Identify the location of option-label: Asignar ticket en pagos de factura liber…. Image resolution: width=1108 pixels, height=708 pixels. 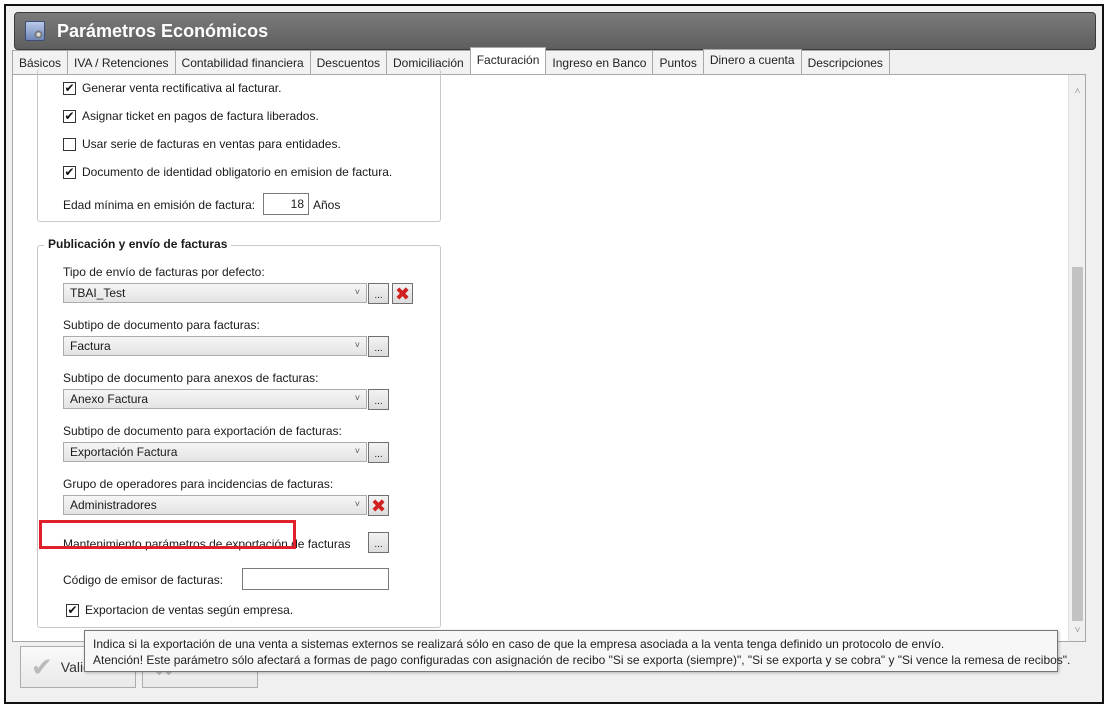
(200, 116).